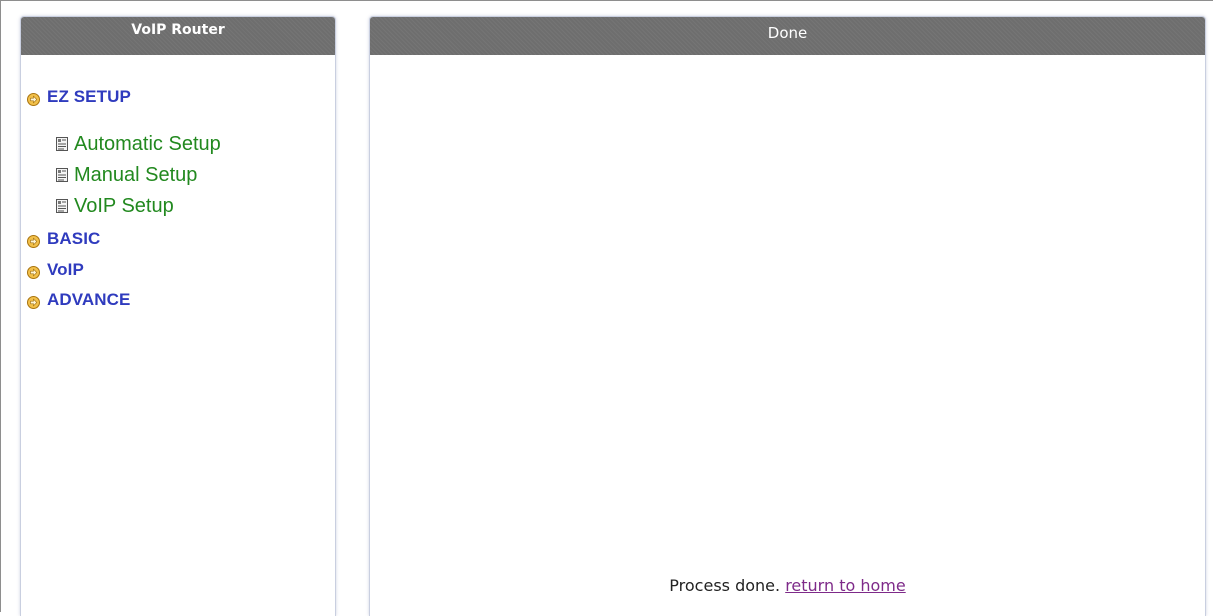  I want to click on status-text: Process done., so click(725, 585).